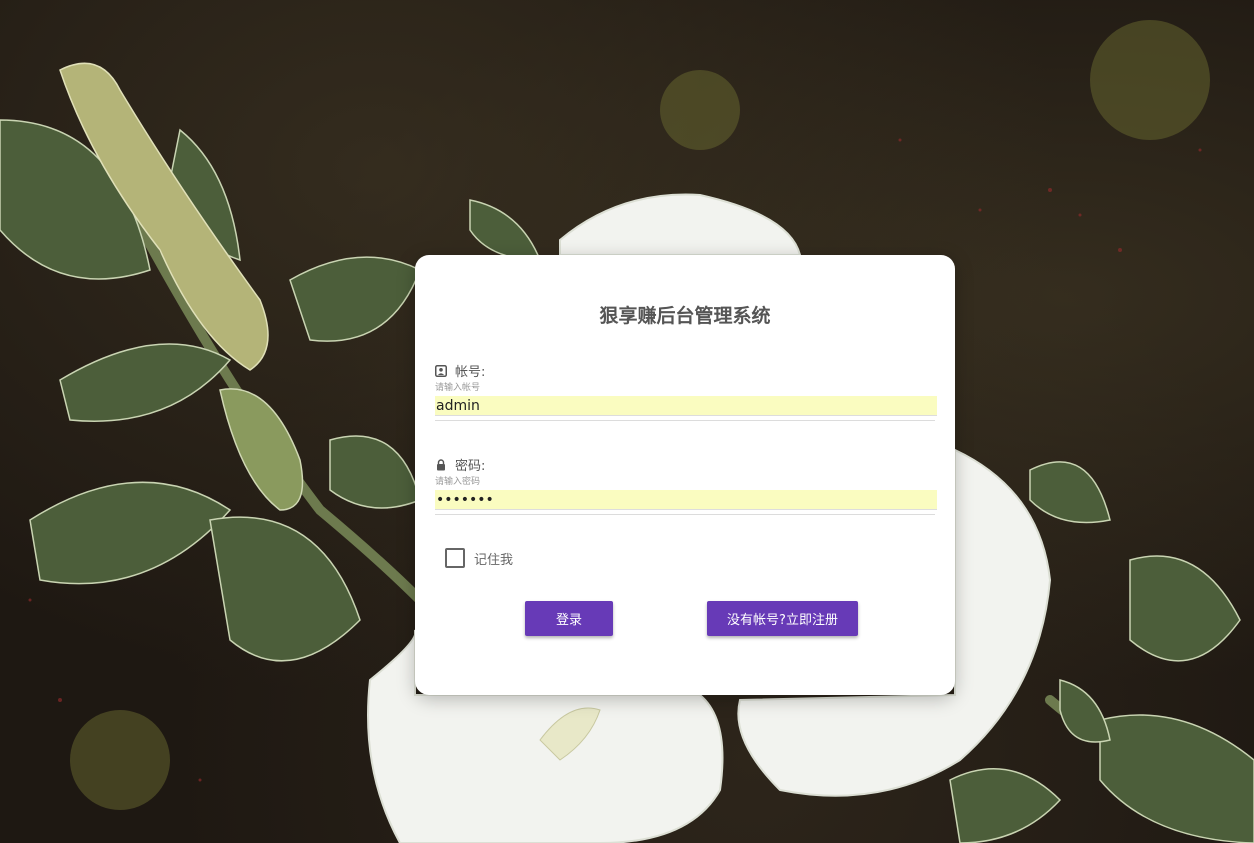  Describe the element at coordinates (441, 464) in the screenshot. I see `lock-icon` at that location.